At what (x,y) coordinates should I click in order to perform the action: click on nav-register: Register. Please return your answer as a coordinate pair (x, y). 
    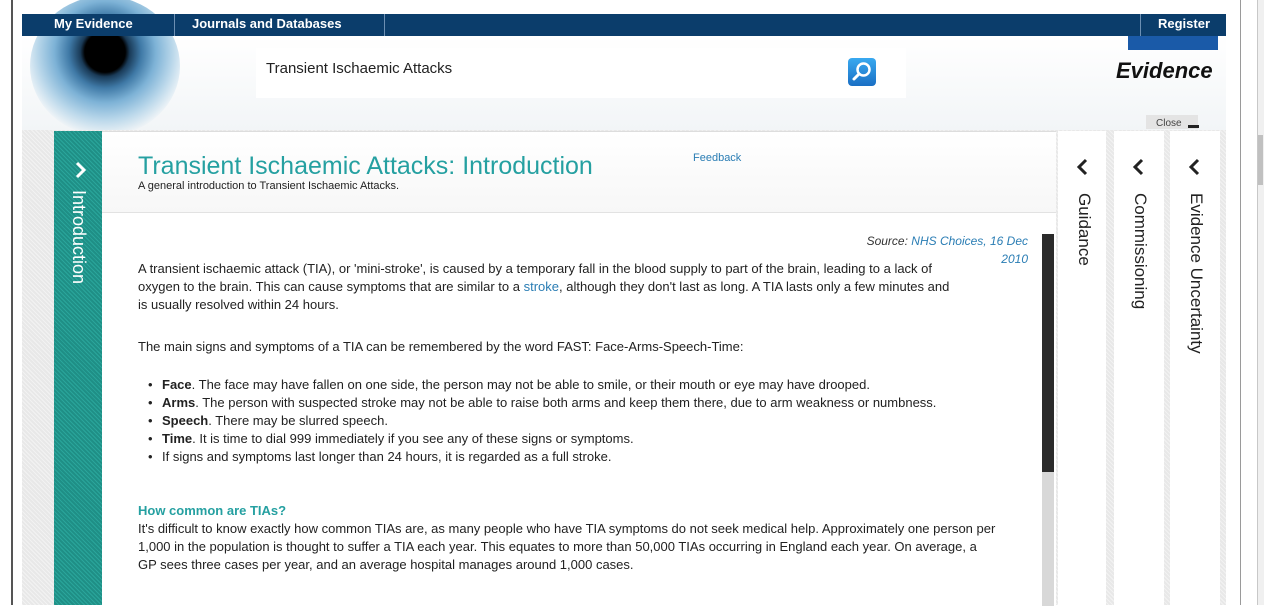
    Looking at the image, I should click on (1184, 25).